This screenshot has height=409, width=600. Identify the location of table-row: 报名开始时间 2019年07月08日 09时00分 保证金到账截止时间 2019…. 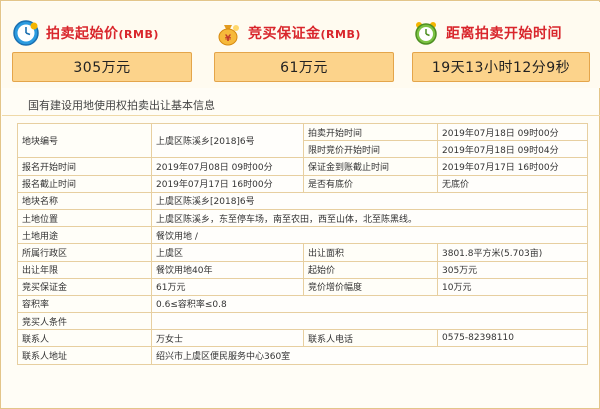
(302, 166).